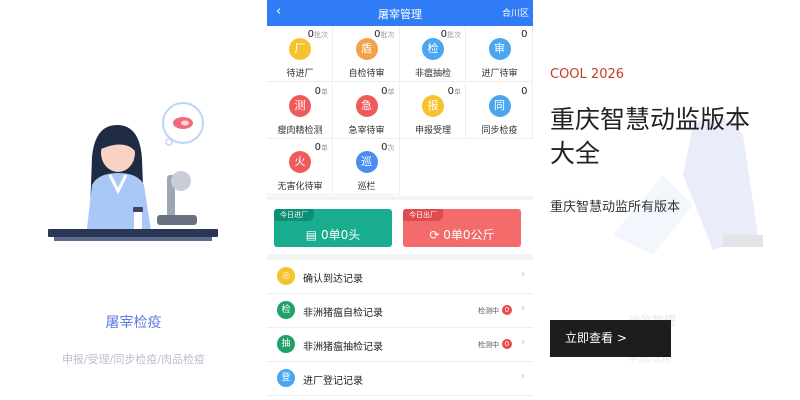  I want to click on app-title: 屠宰管理, so click(400, 14).